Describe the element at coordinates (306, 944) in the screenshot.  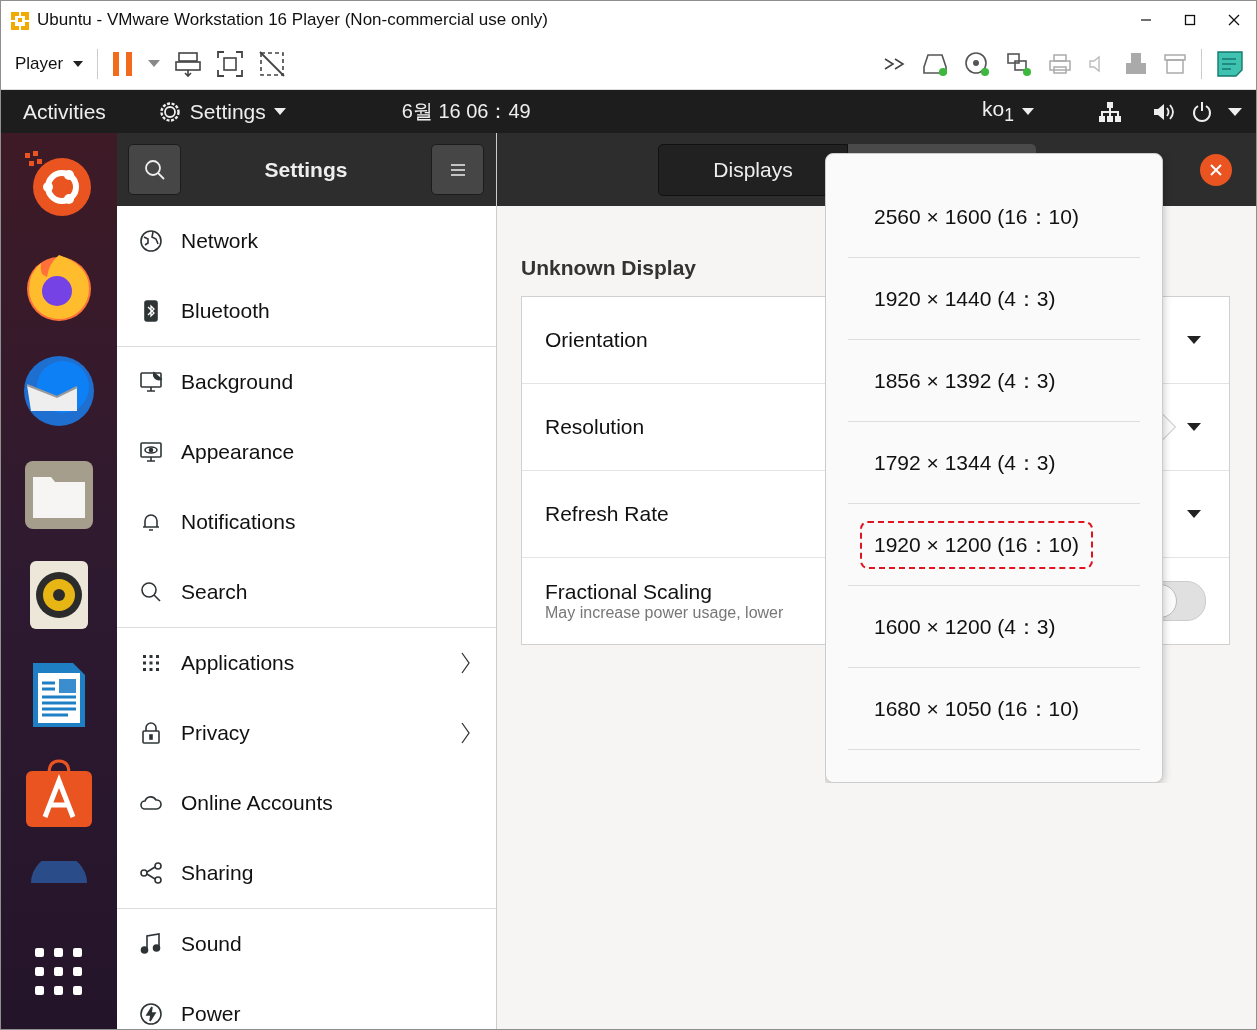
I see `sidebar-item: Sound` at that location.